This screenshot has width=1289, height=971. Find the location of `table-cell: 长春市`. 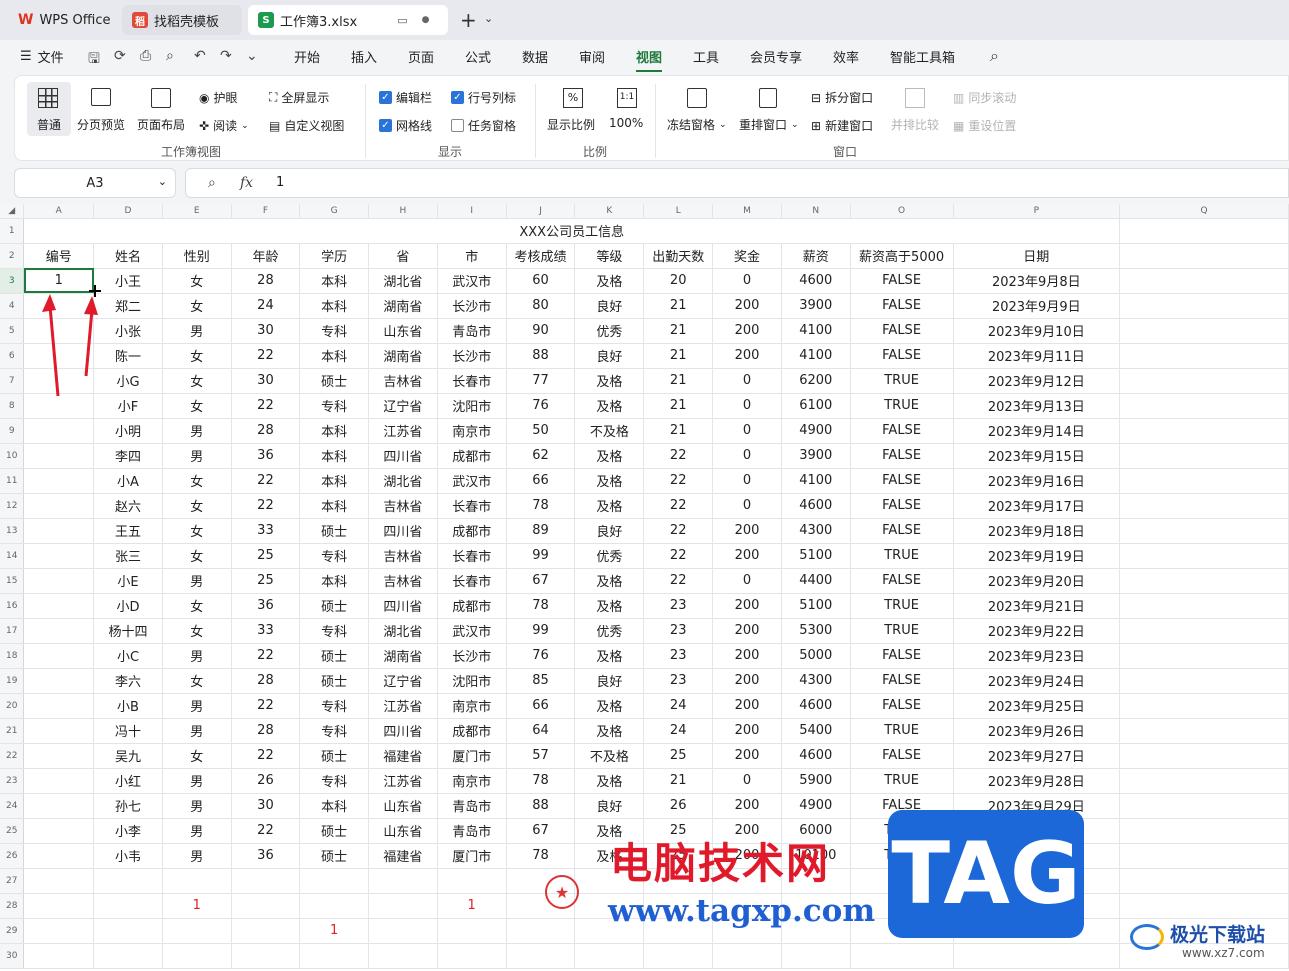

table-cell: 长春市 is located at coordinates (472, 506).